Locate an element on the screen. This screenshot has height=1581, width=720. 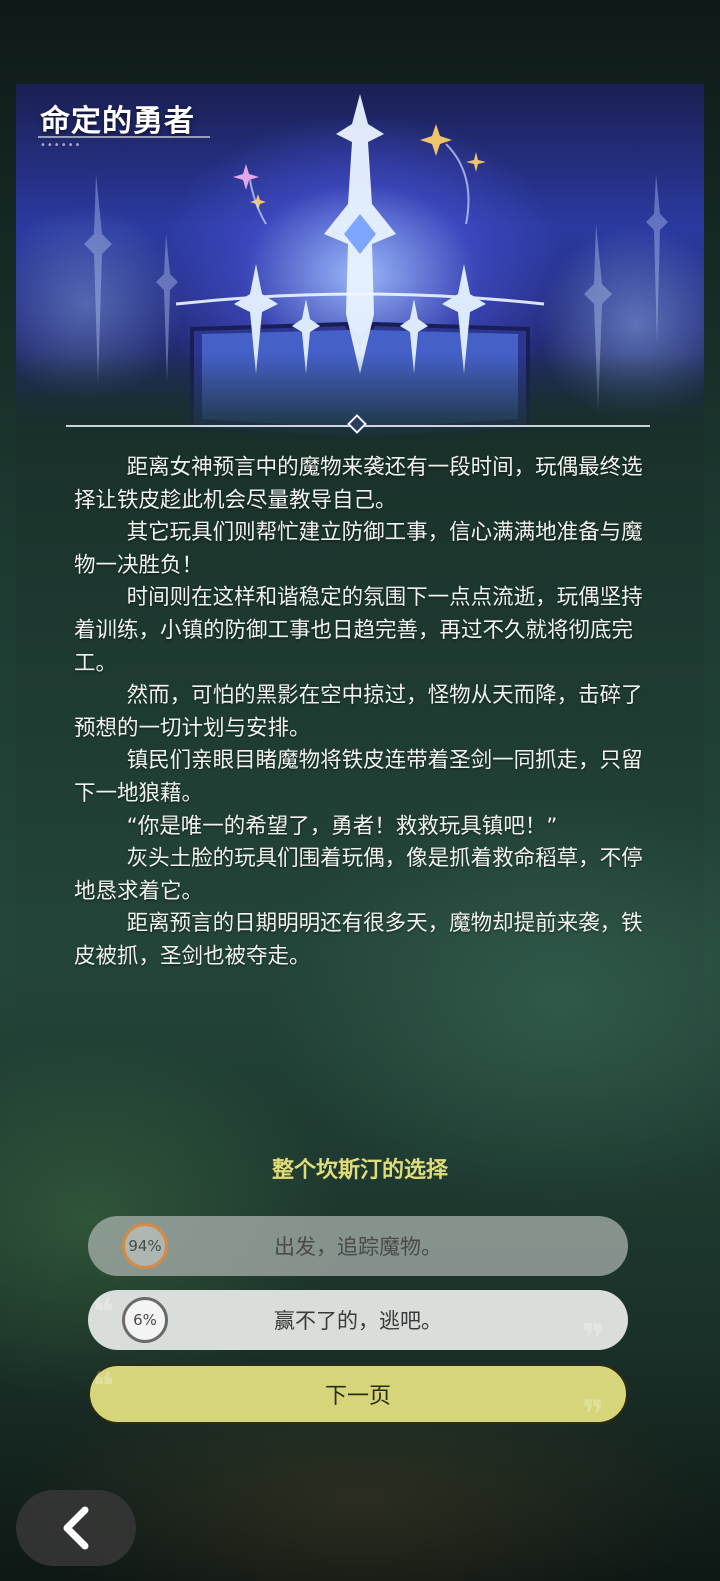
chevron-left-icon is located at coordinates (76, 1528).